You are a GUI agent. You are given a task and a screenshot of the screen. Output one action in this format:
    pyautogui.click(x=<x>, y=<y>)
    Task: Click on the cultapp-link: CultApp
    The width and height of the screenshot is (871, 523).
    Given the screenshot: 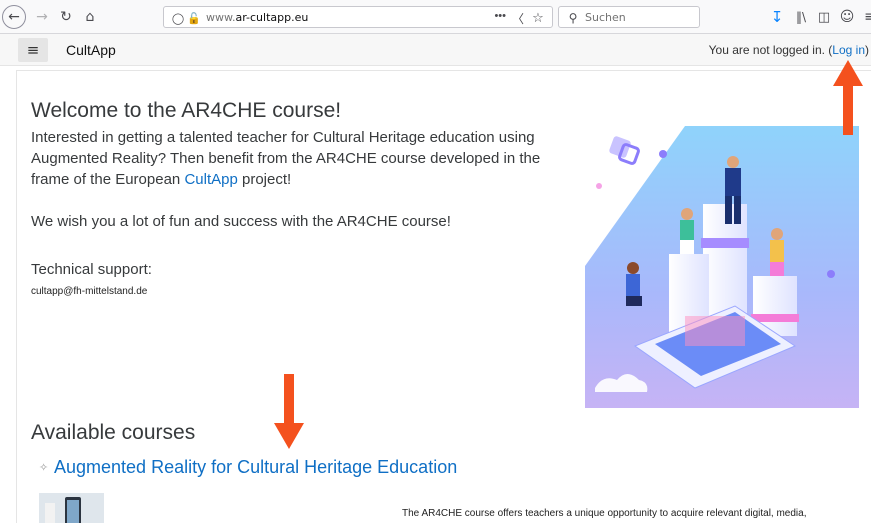 What is the action you would take?
    pyautogui.click(x=210, y=179)
    